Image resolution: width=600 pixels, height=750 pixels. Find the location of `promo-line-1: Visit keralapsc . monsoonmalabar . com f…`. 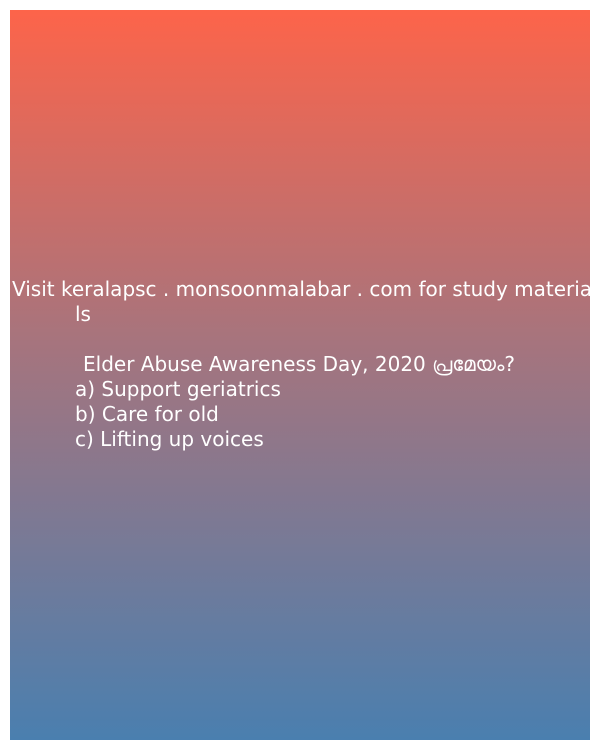

promo-line-1: Visit keralapsc . monsoonmalabar . com f… is located at coordinates (301, 289).